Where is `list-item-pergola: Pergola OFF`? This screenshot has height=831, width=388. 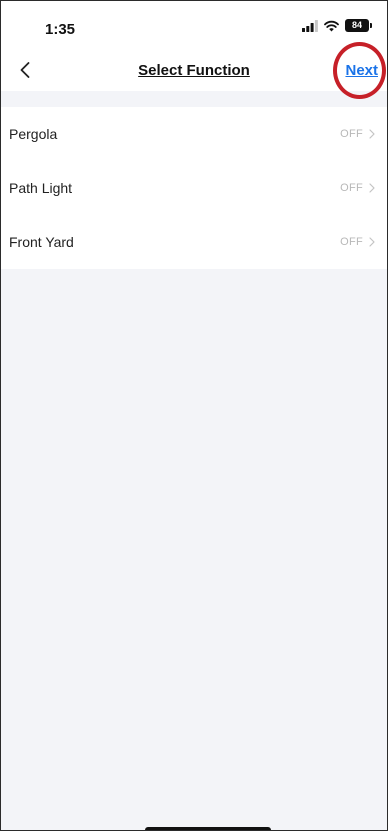
list-item-pergola: Pergola OFF is located at coordinates (194, 134).